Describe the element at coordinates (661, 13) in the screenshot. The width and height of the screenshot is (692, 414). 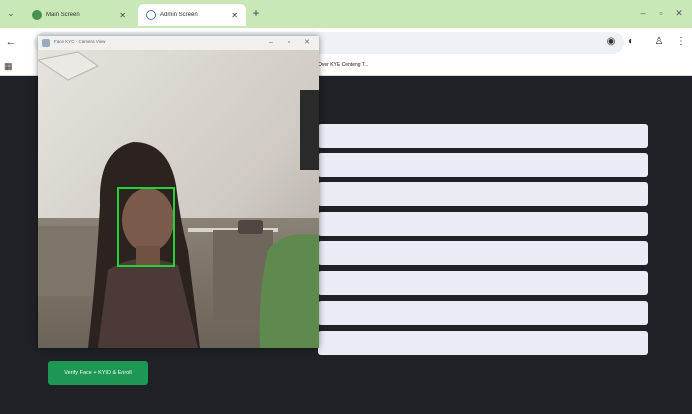
I see `maximize-icon: ▫` at that location.